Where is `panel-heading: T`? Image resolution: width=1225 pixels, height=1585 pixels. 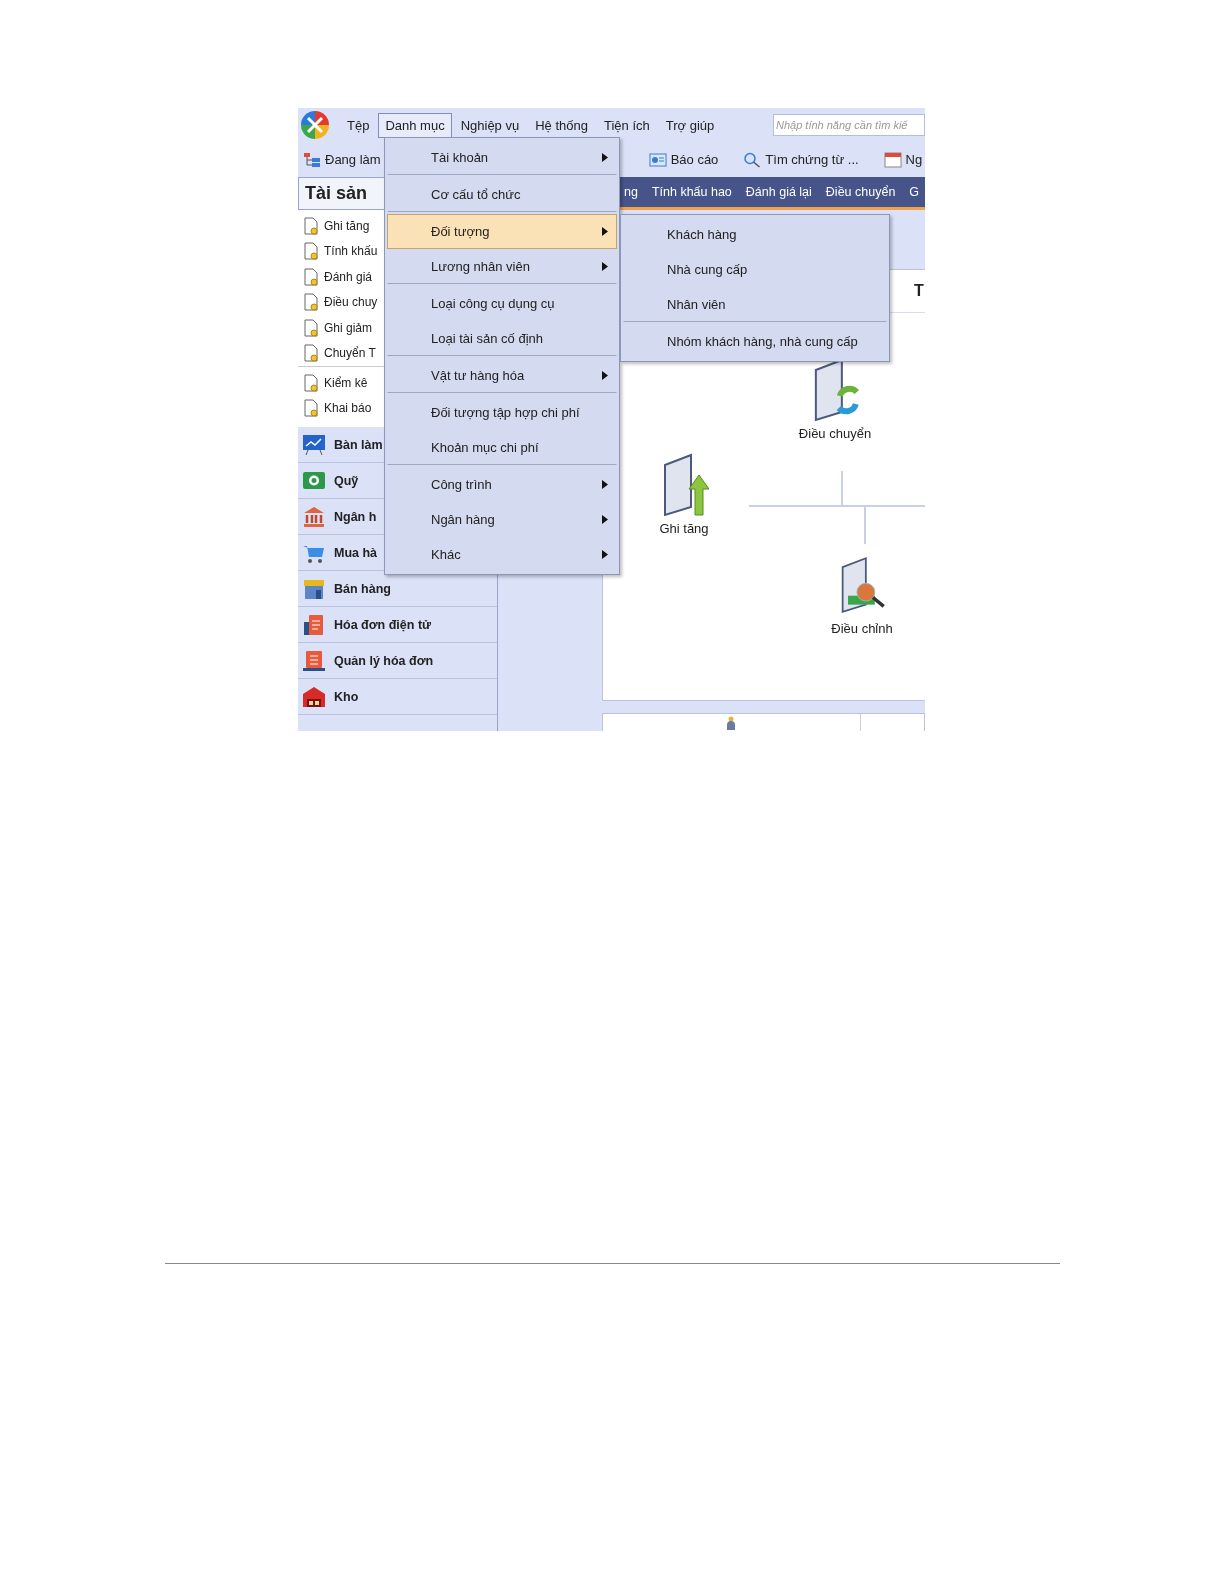
panel-heading: T is located at coordinates (919, 291).